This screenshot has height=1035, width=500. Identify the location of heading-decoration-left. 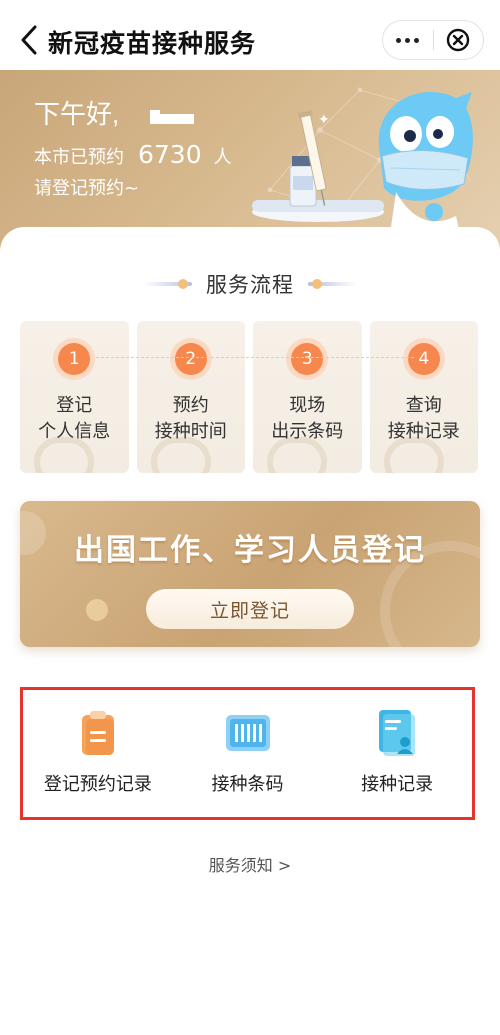
(168, 284).